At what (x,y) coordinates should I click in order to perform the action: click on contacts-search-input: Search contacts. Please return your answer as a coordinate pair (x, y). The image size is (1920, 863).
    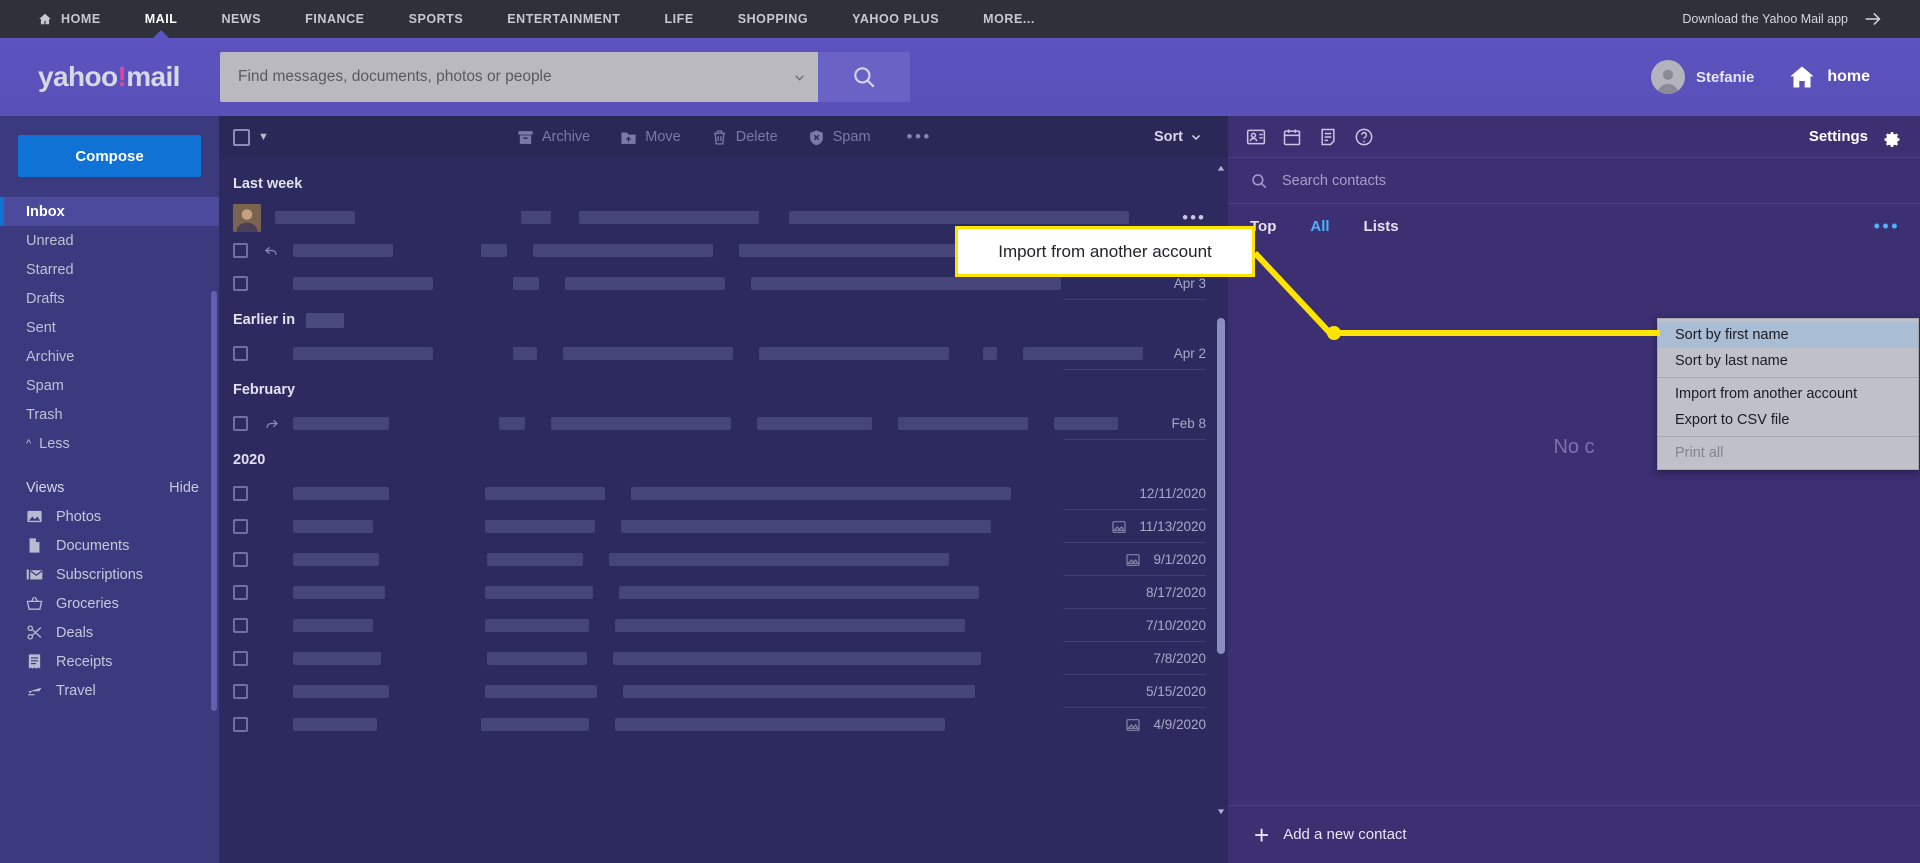
    Looking at the image, I should click on (1574, 181).